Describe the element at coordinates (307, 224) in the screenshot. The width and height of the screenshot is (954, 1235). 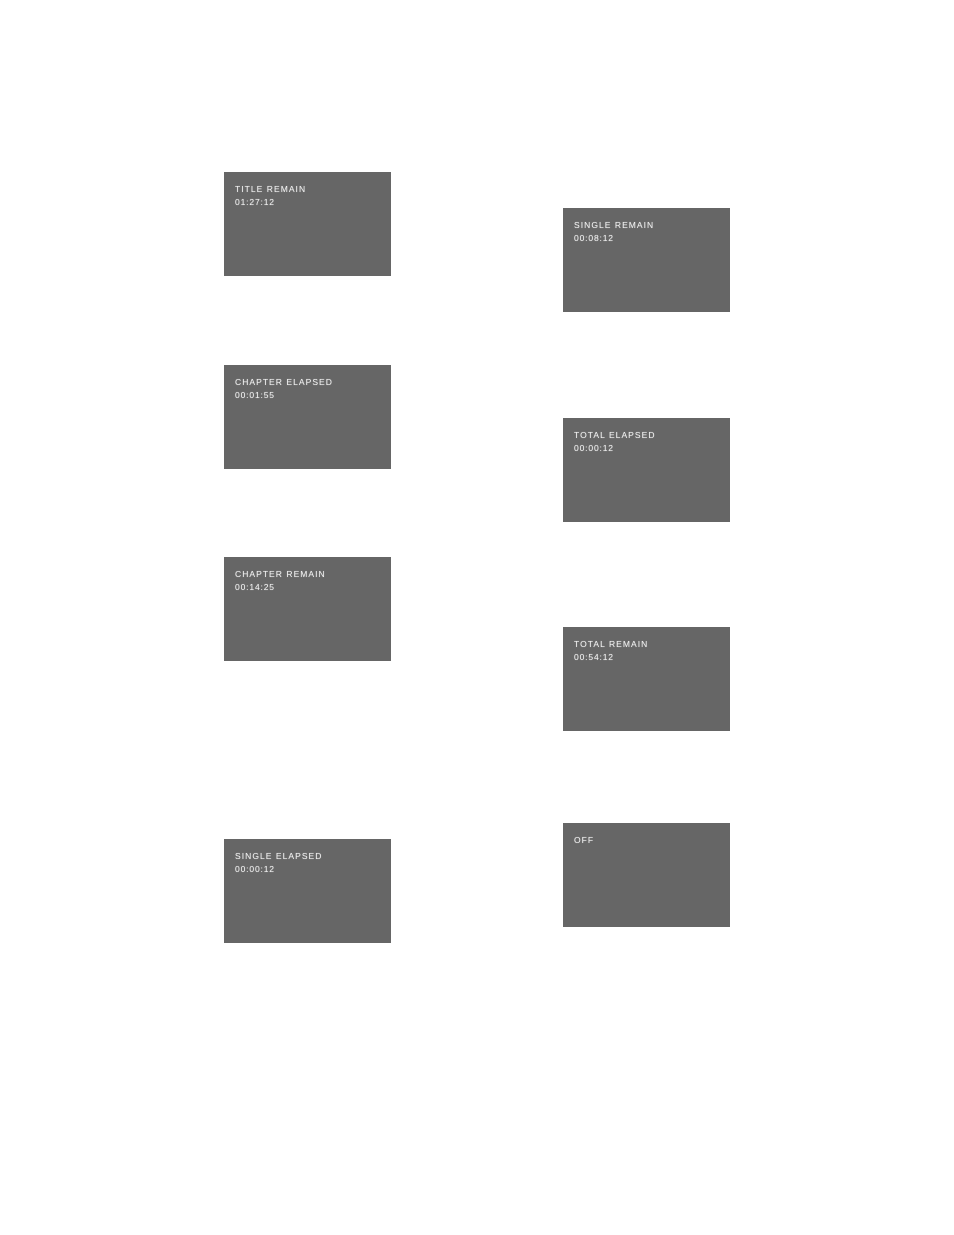
I see `osd-panel-title-remain: TITLE REMAIN 01:27:12` at that location.